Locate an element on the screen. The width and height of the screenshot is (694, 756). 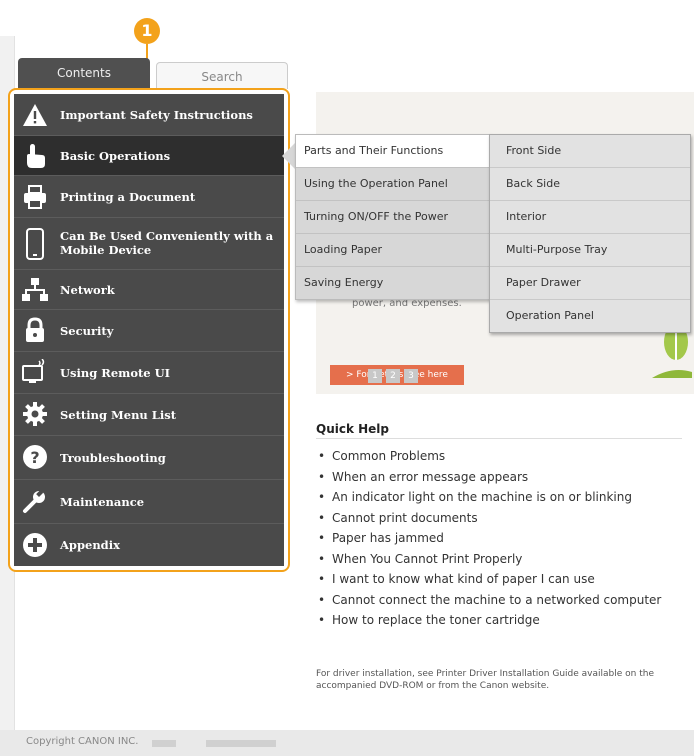
menu-item-back-side: Back Side is located at coordinates (590, 184).